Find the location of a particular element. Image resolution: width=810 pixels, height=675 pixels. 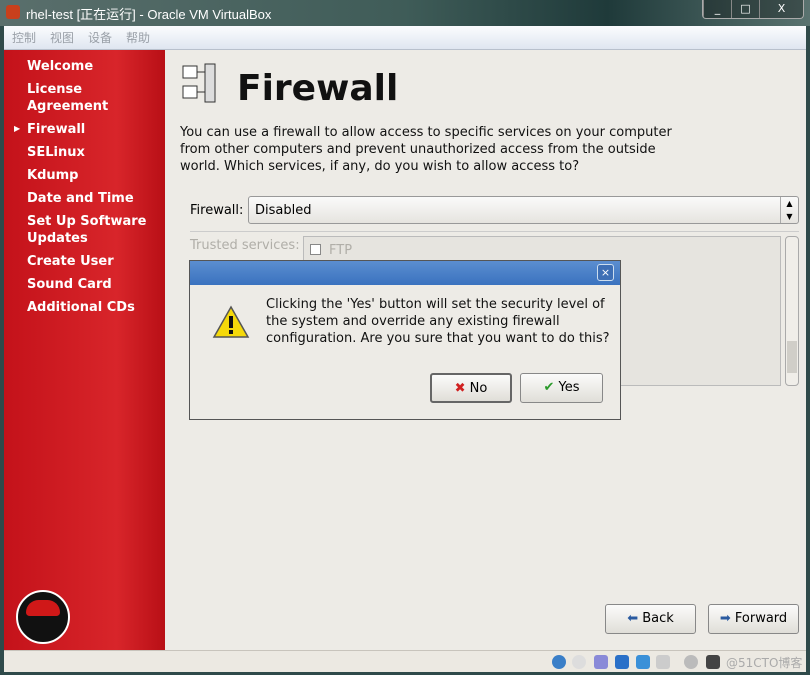

yes-check-icon: ✔ is located at coordinates (549, 387).